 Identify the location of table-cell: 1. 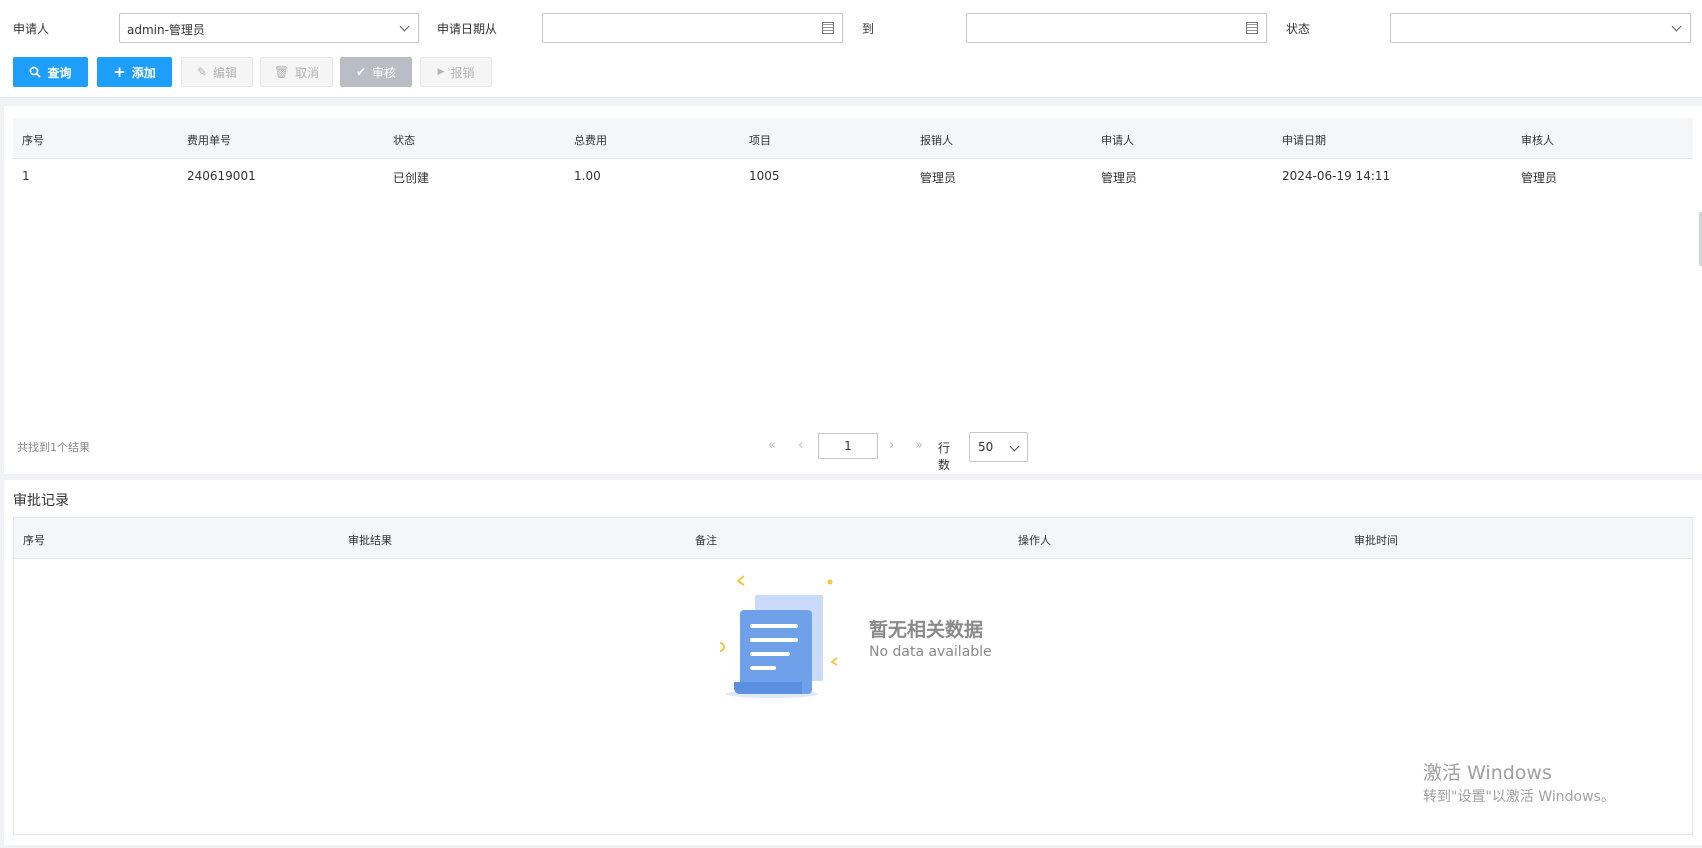
(26, 176).